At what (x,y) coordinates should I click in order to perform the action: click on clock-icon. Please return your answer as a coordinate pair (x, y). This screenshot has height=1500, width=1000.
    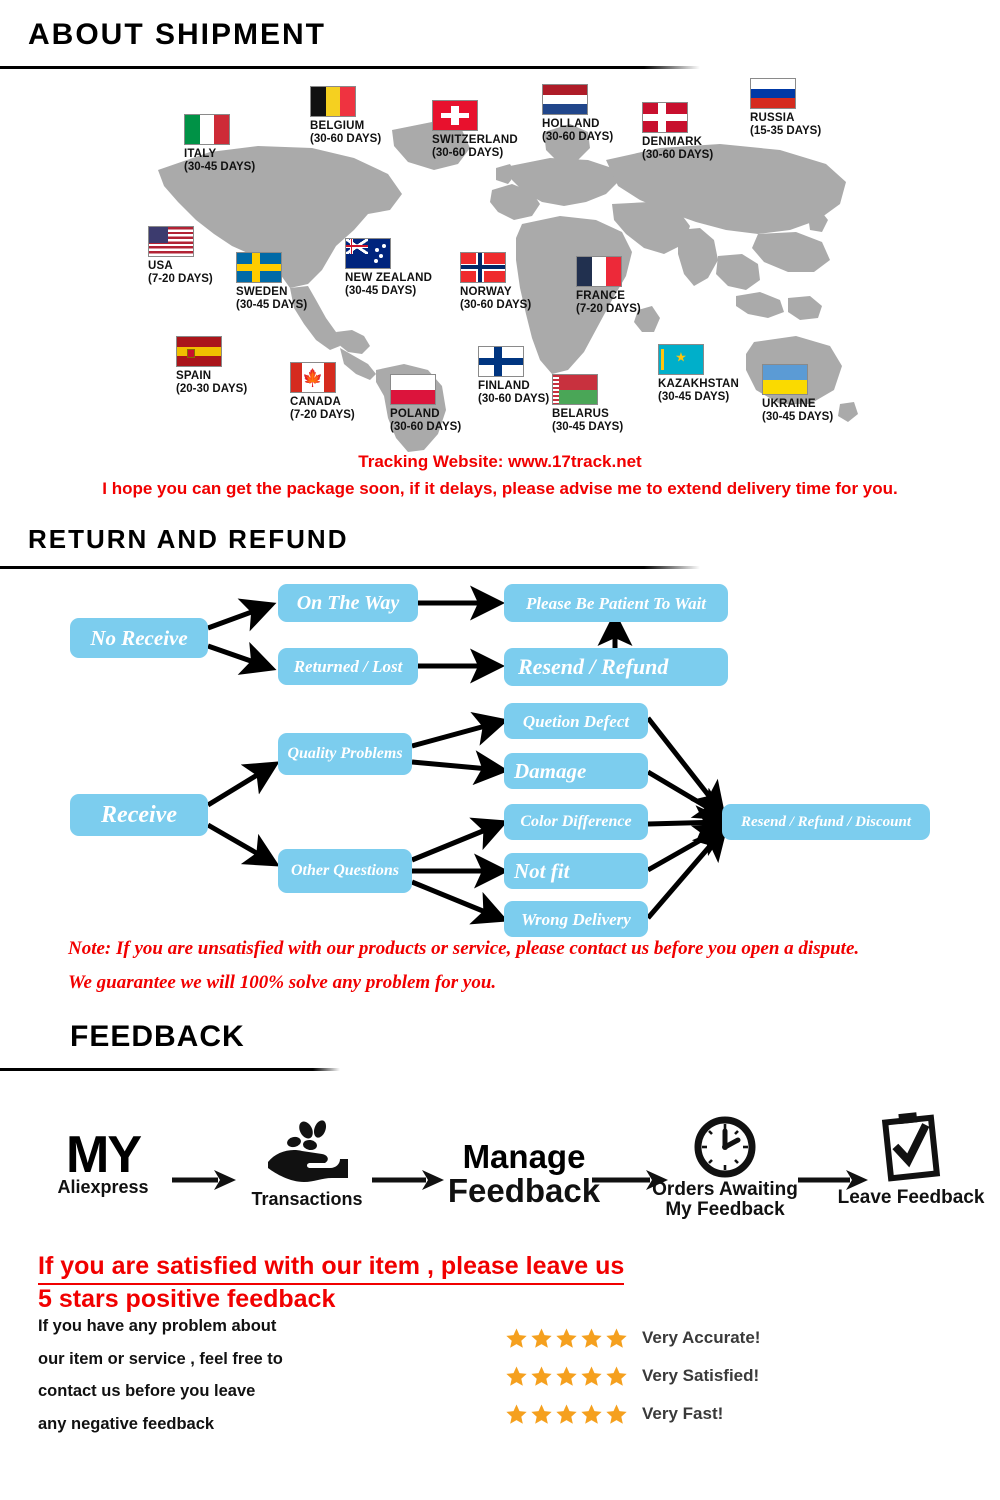
    Looking at the image, I should click on (725, 1147).